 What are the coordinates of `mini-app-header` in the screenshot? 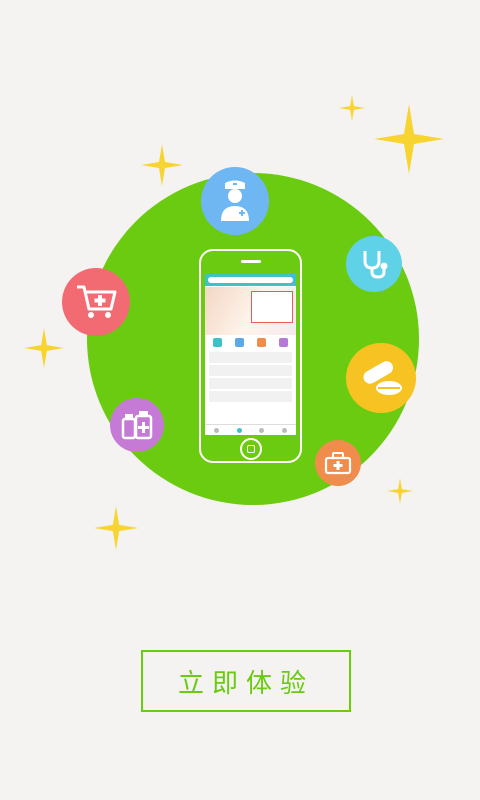 It's located at (250, 280).